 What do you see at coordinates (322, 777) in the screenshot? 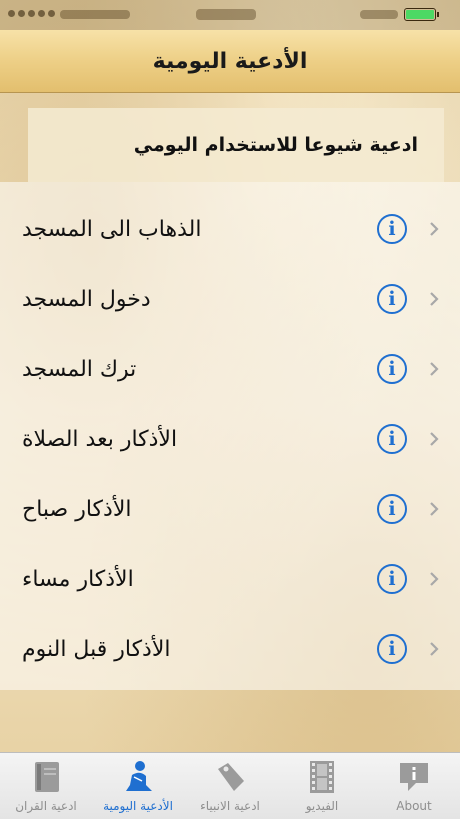
I see `film-icon` at bounding box center [322, 777].